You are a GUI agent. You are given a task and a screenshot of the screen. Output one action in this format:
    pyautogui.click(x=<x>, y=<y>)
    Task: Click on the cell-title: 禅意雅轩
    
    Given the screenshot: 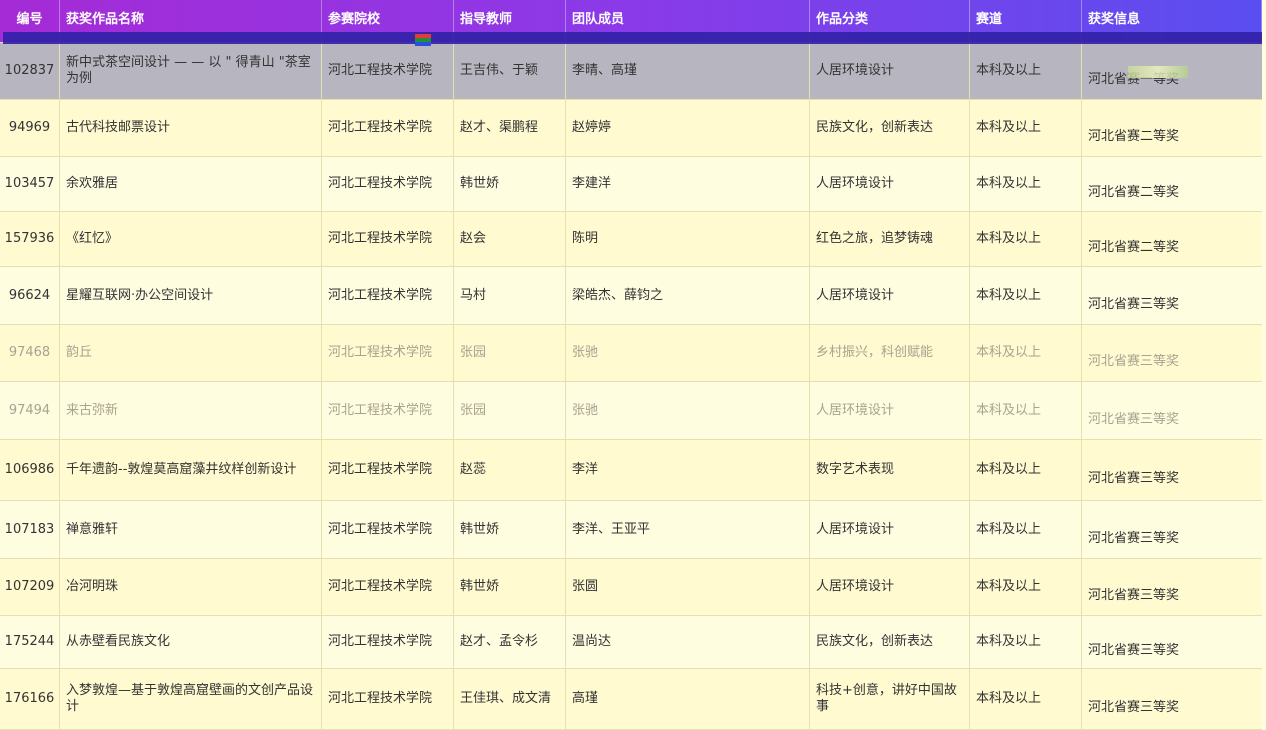 What is the action you would take?
    pyautogui.click(x=191, y=529)
    